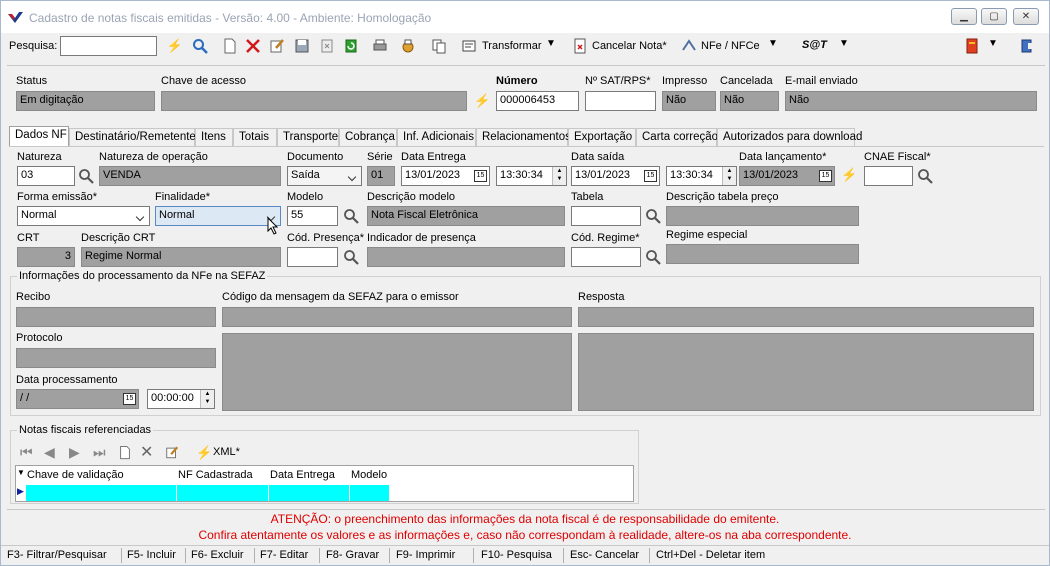 This screenshot has height=566, width=1050. Describe the element at coordinates (606, 216) in the screenshot. I see `tabela-field` at that location.